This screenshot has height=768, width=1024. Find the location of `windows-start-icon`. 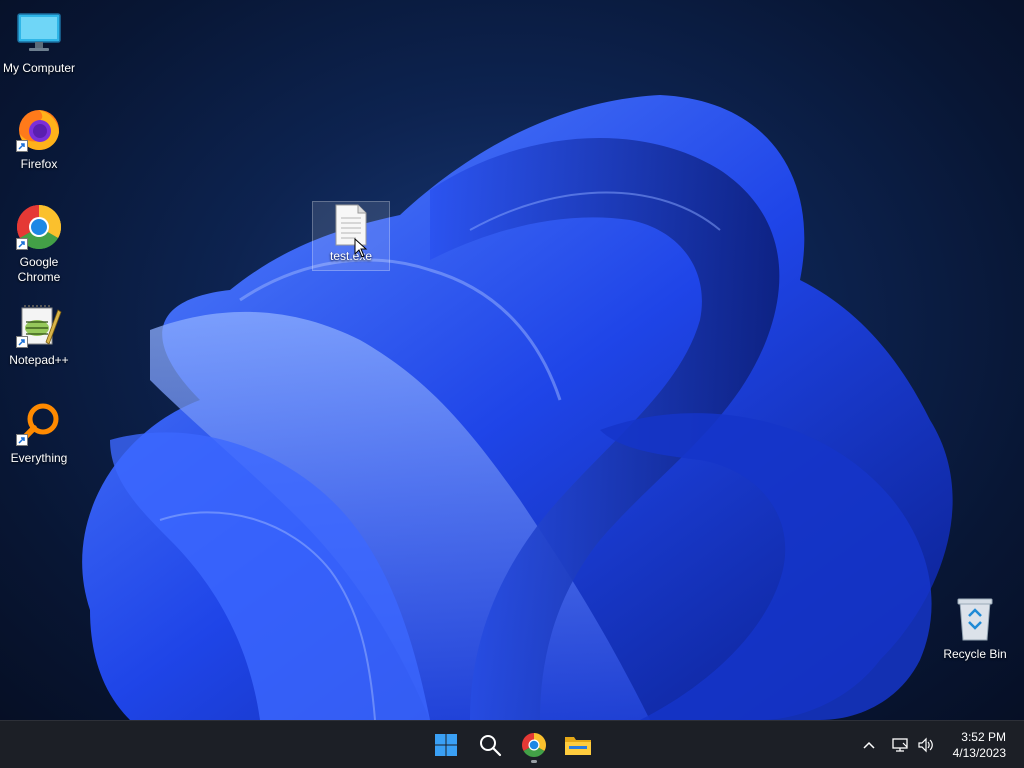

windows-start-icon is located at coordinates (446, 745).